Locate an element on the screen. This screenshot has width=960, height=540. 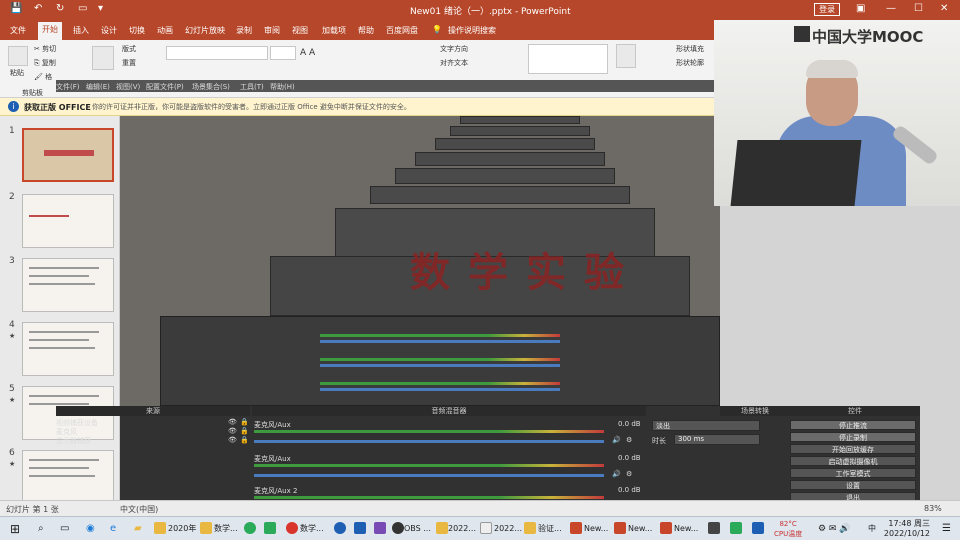
clock: 17:48 周三 2022/10/12 is located at coordinates (907, 529).